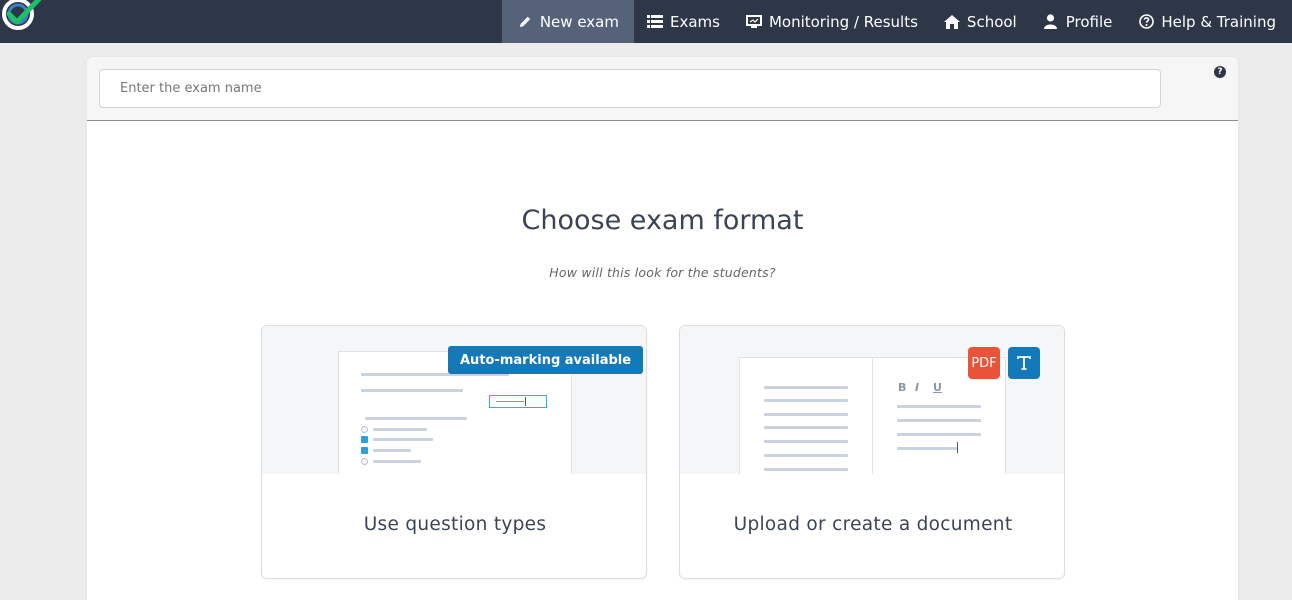  What do you see at coordinates (806, 415) in the screenshot?
I see `document-page-illustration` at bounding box center [806, 415].